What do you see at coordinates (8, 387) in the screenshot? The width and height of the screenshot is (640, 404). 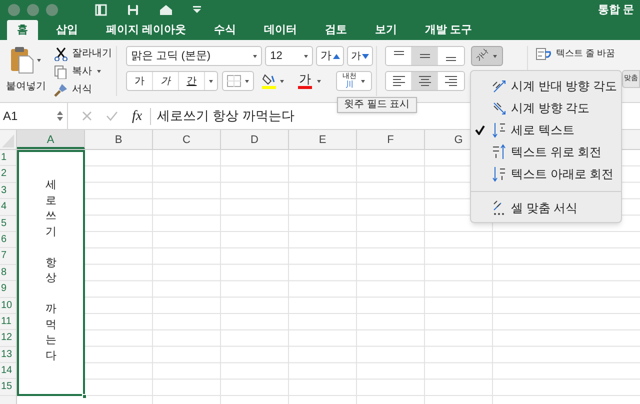 I see `row-header: 15` at bounding box center [8, 387].